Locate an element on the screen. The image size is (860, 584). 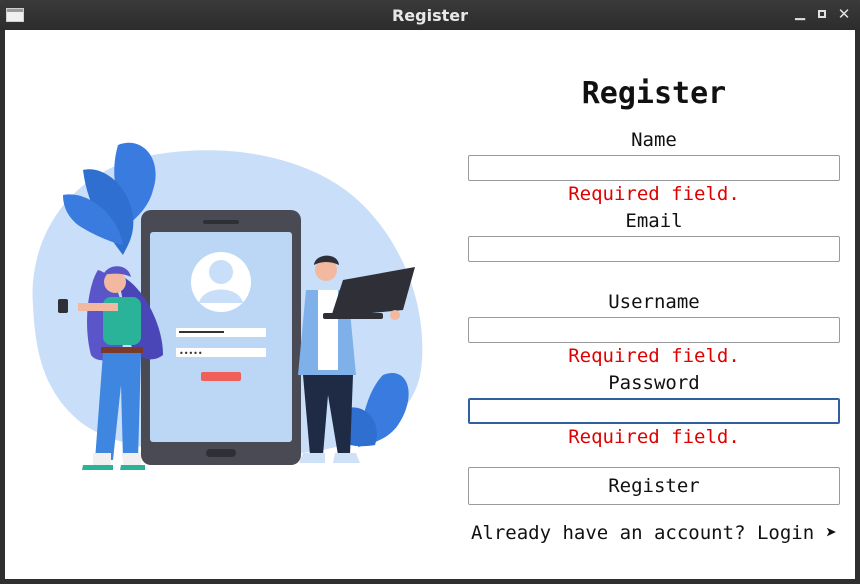
register-button: Register is located at coordinates (654, 486).